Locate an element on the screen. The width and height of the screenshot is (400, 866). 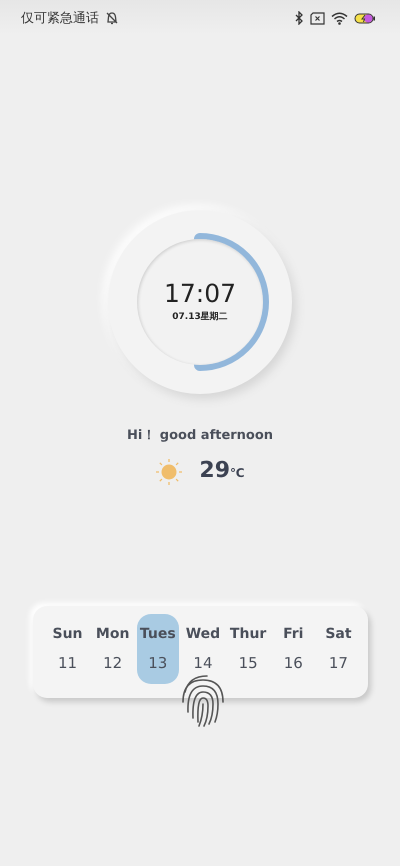
sim-card-icon is located at coordinates (317, 18).